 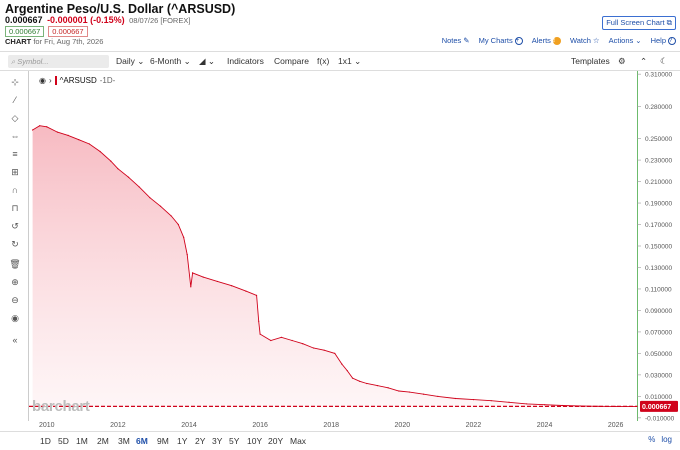 What do you see at coordinates (451, 40) in the screenshot?
I see `notes-label: Notes` at bounding box center [451, 40].